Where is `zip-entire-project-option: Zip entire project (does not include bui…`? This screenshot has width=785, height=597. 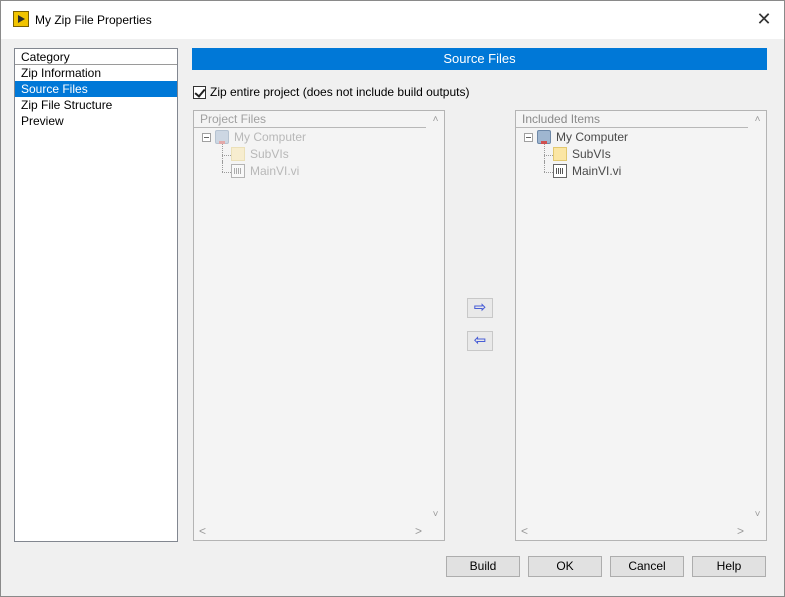 zip-entire-project-option: Zip entire project (does not include bui… is located at coordinates (331, 92).